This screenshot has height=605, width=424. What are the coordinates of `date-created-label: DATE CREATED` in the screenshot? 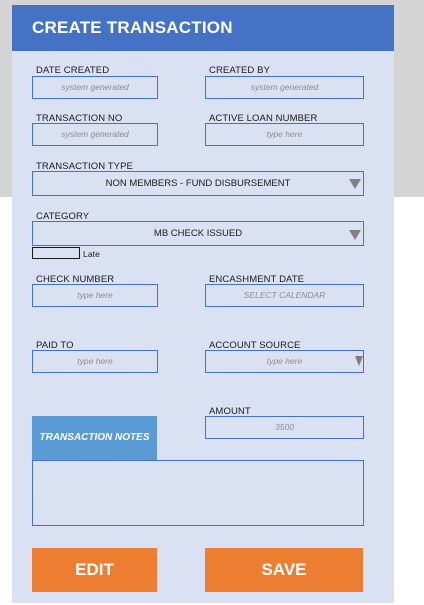 It's located at (73, 70).